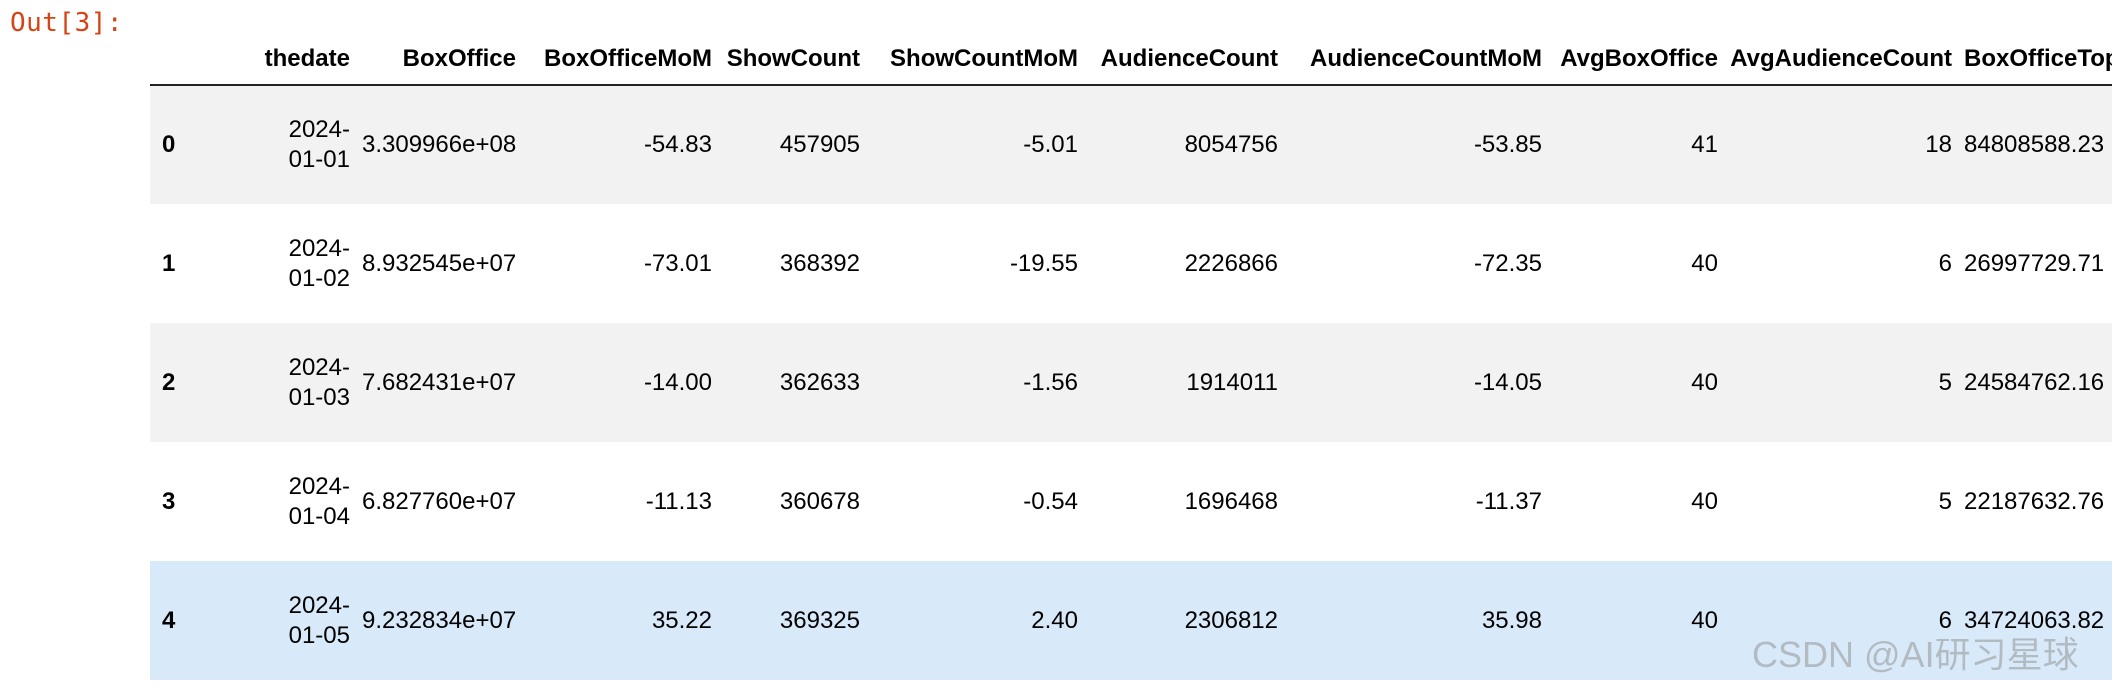 The width and height of the screenshot is (2112, 688). Describe the element at coordinates (439, 620) in the screenshot. I see `cell-boxoffice: 9.232834e+07` at that location.